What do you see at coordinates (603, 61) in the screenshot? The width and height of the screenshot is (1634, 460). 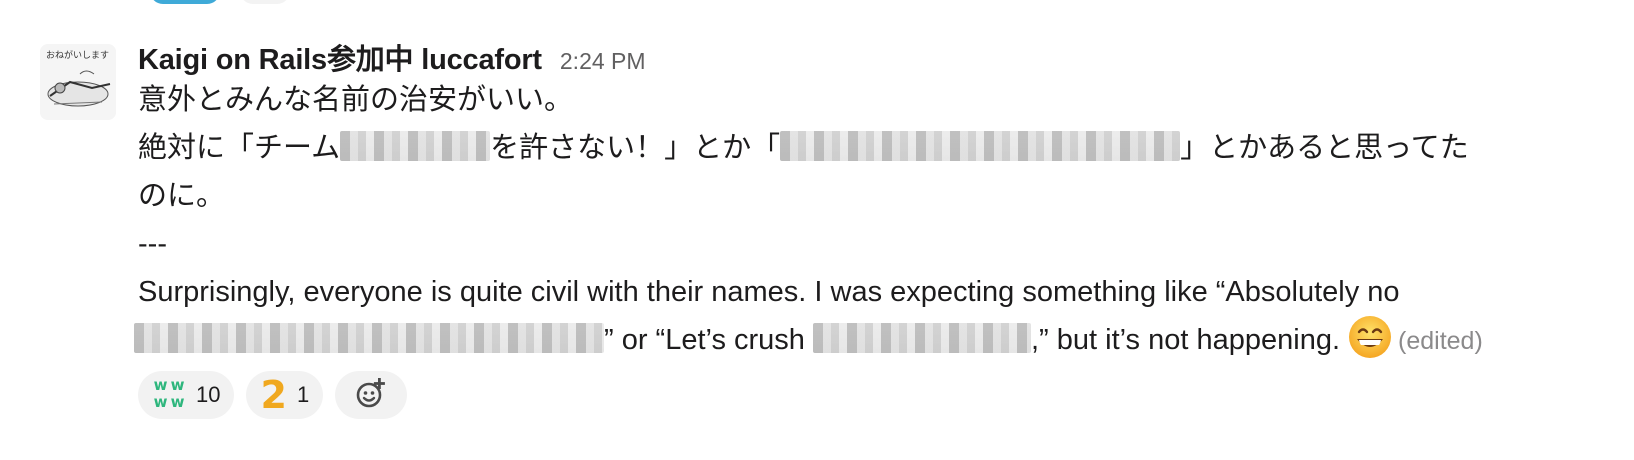 I see `timestamp: 2:24 PM` at bounding box center [603, 61].